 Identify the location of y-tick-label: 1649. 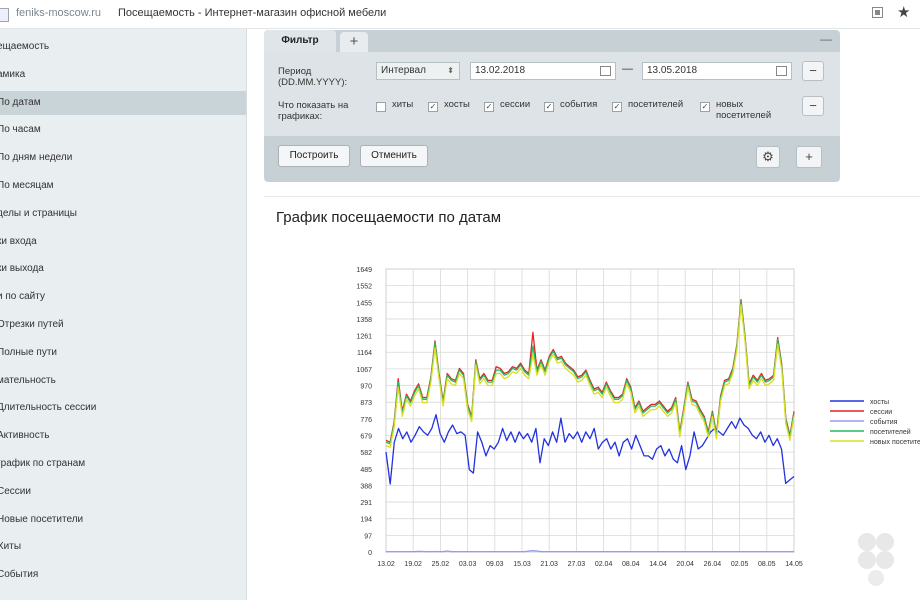
(364, 270).